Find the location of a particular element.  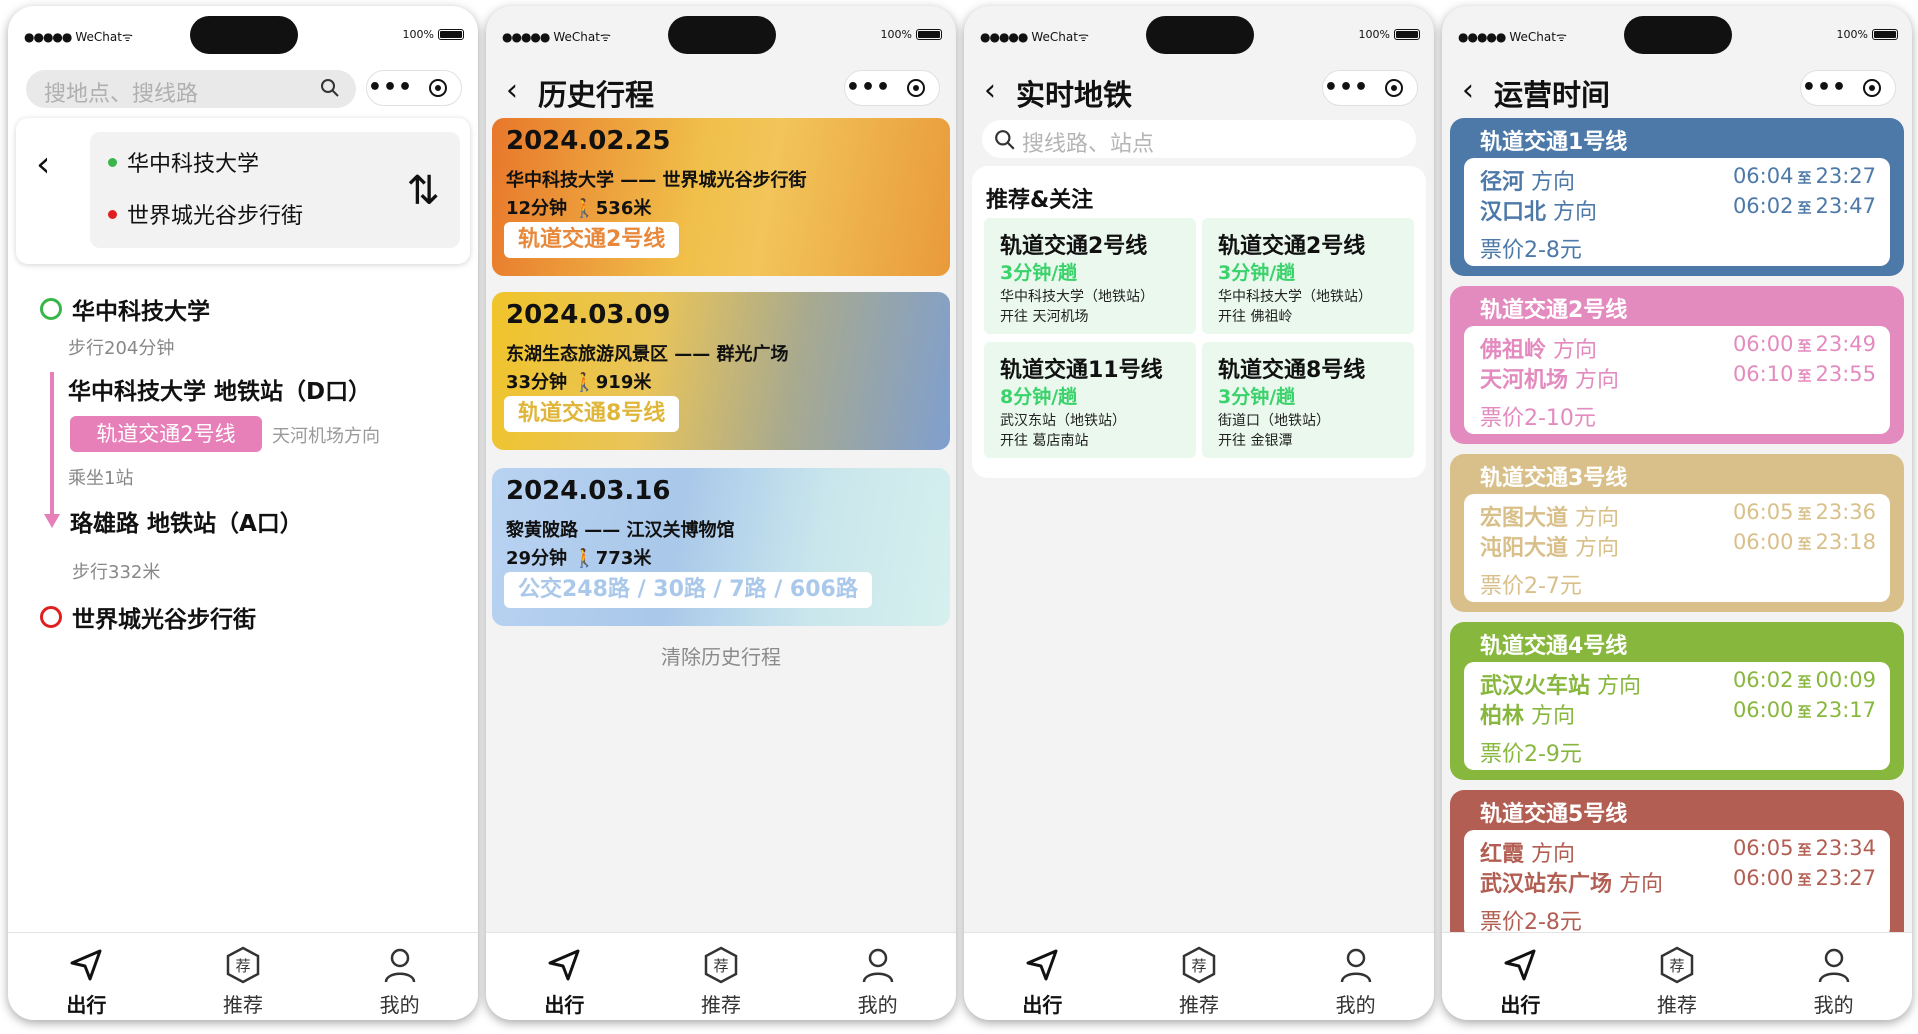

direction-word: 方向 is located at coordinates (1575, 350).